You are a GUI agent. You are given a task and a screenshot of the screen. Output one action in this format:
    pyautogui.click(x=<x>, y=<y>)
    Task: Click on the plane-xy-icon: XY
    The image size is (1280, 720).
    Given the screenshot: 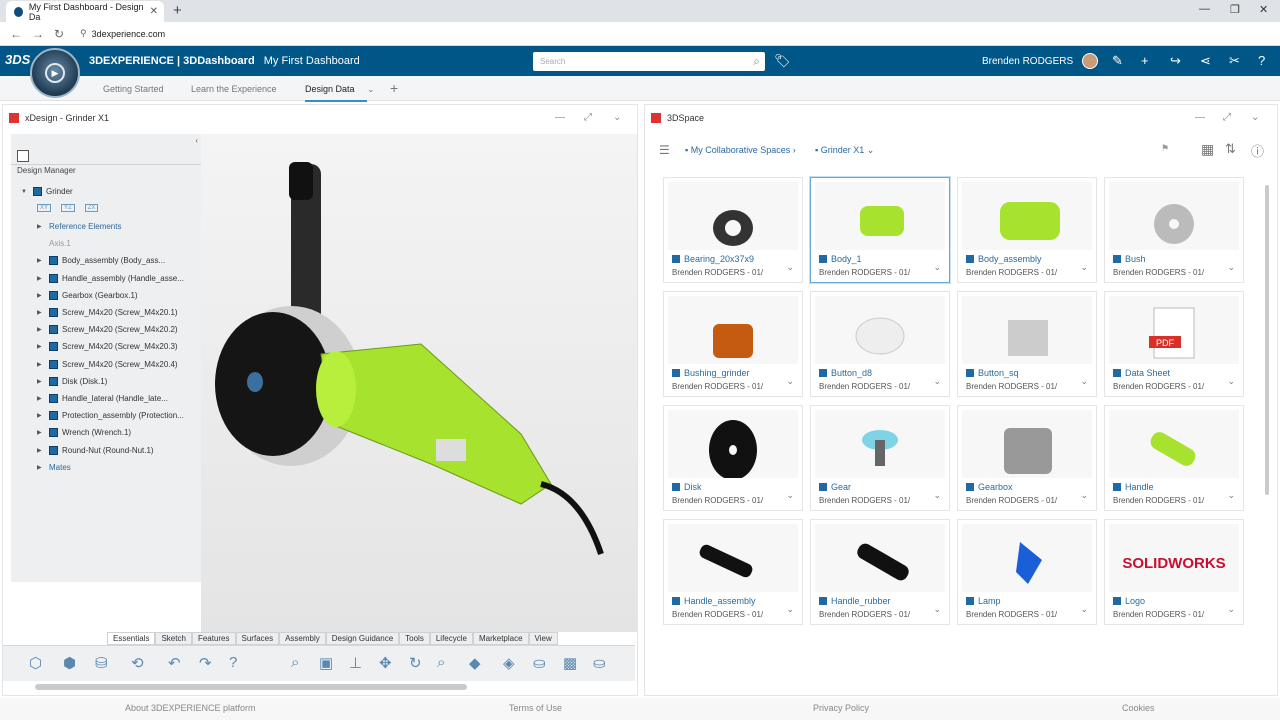 What is the action you would take?
    pyautogui.click(x=44, y=208)
    